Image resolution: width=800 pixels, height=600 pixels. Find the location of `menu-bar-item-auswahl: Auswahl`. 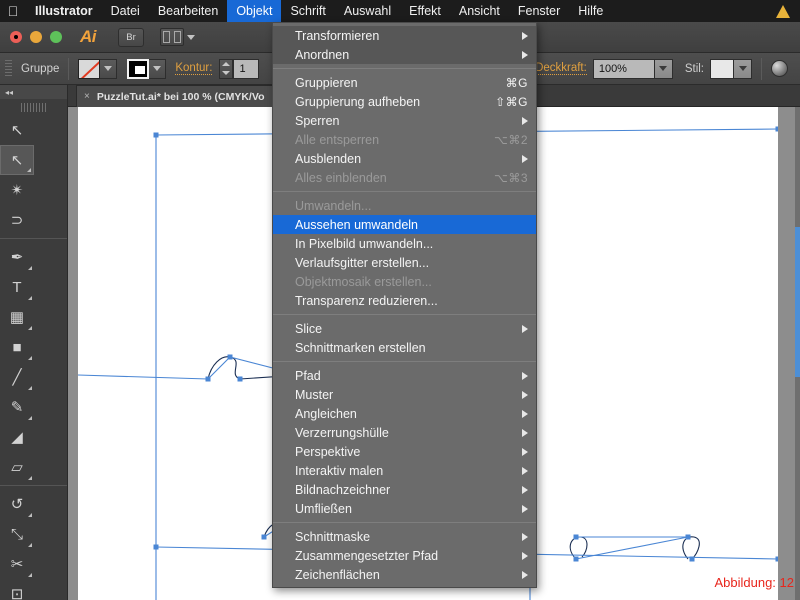

menu-bar-item-auswahl: Auswahl is located at coordinates (367, 11).